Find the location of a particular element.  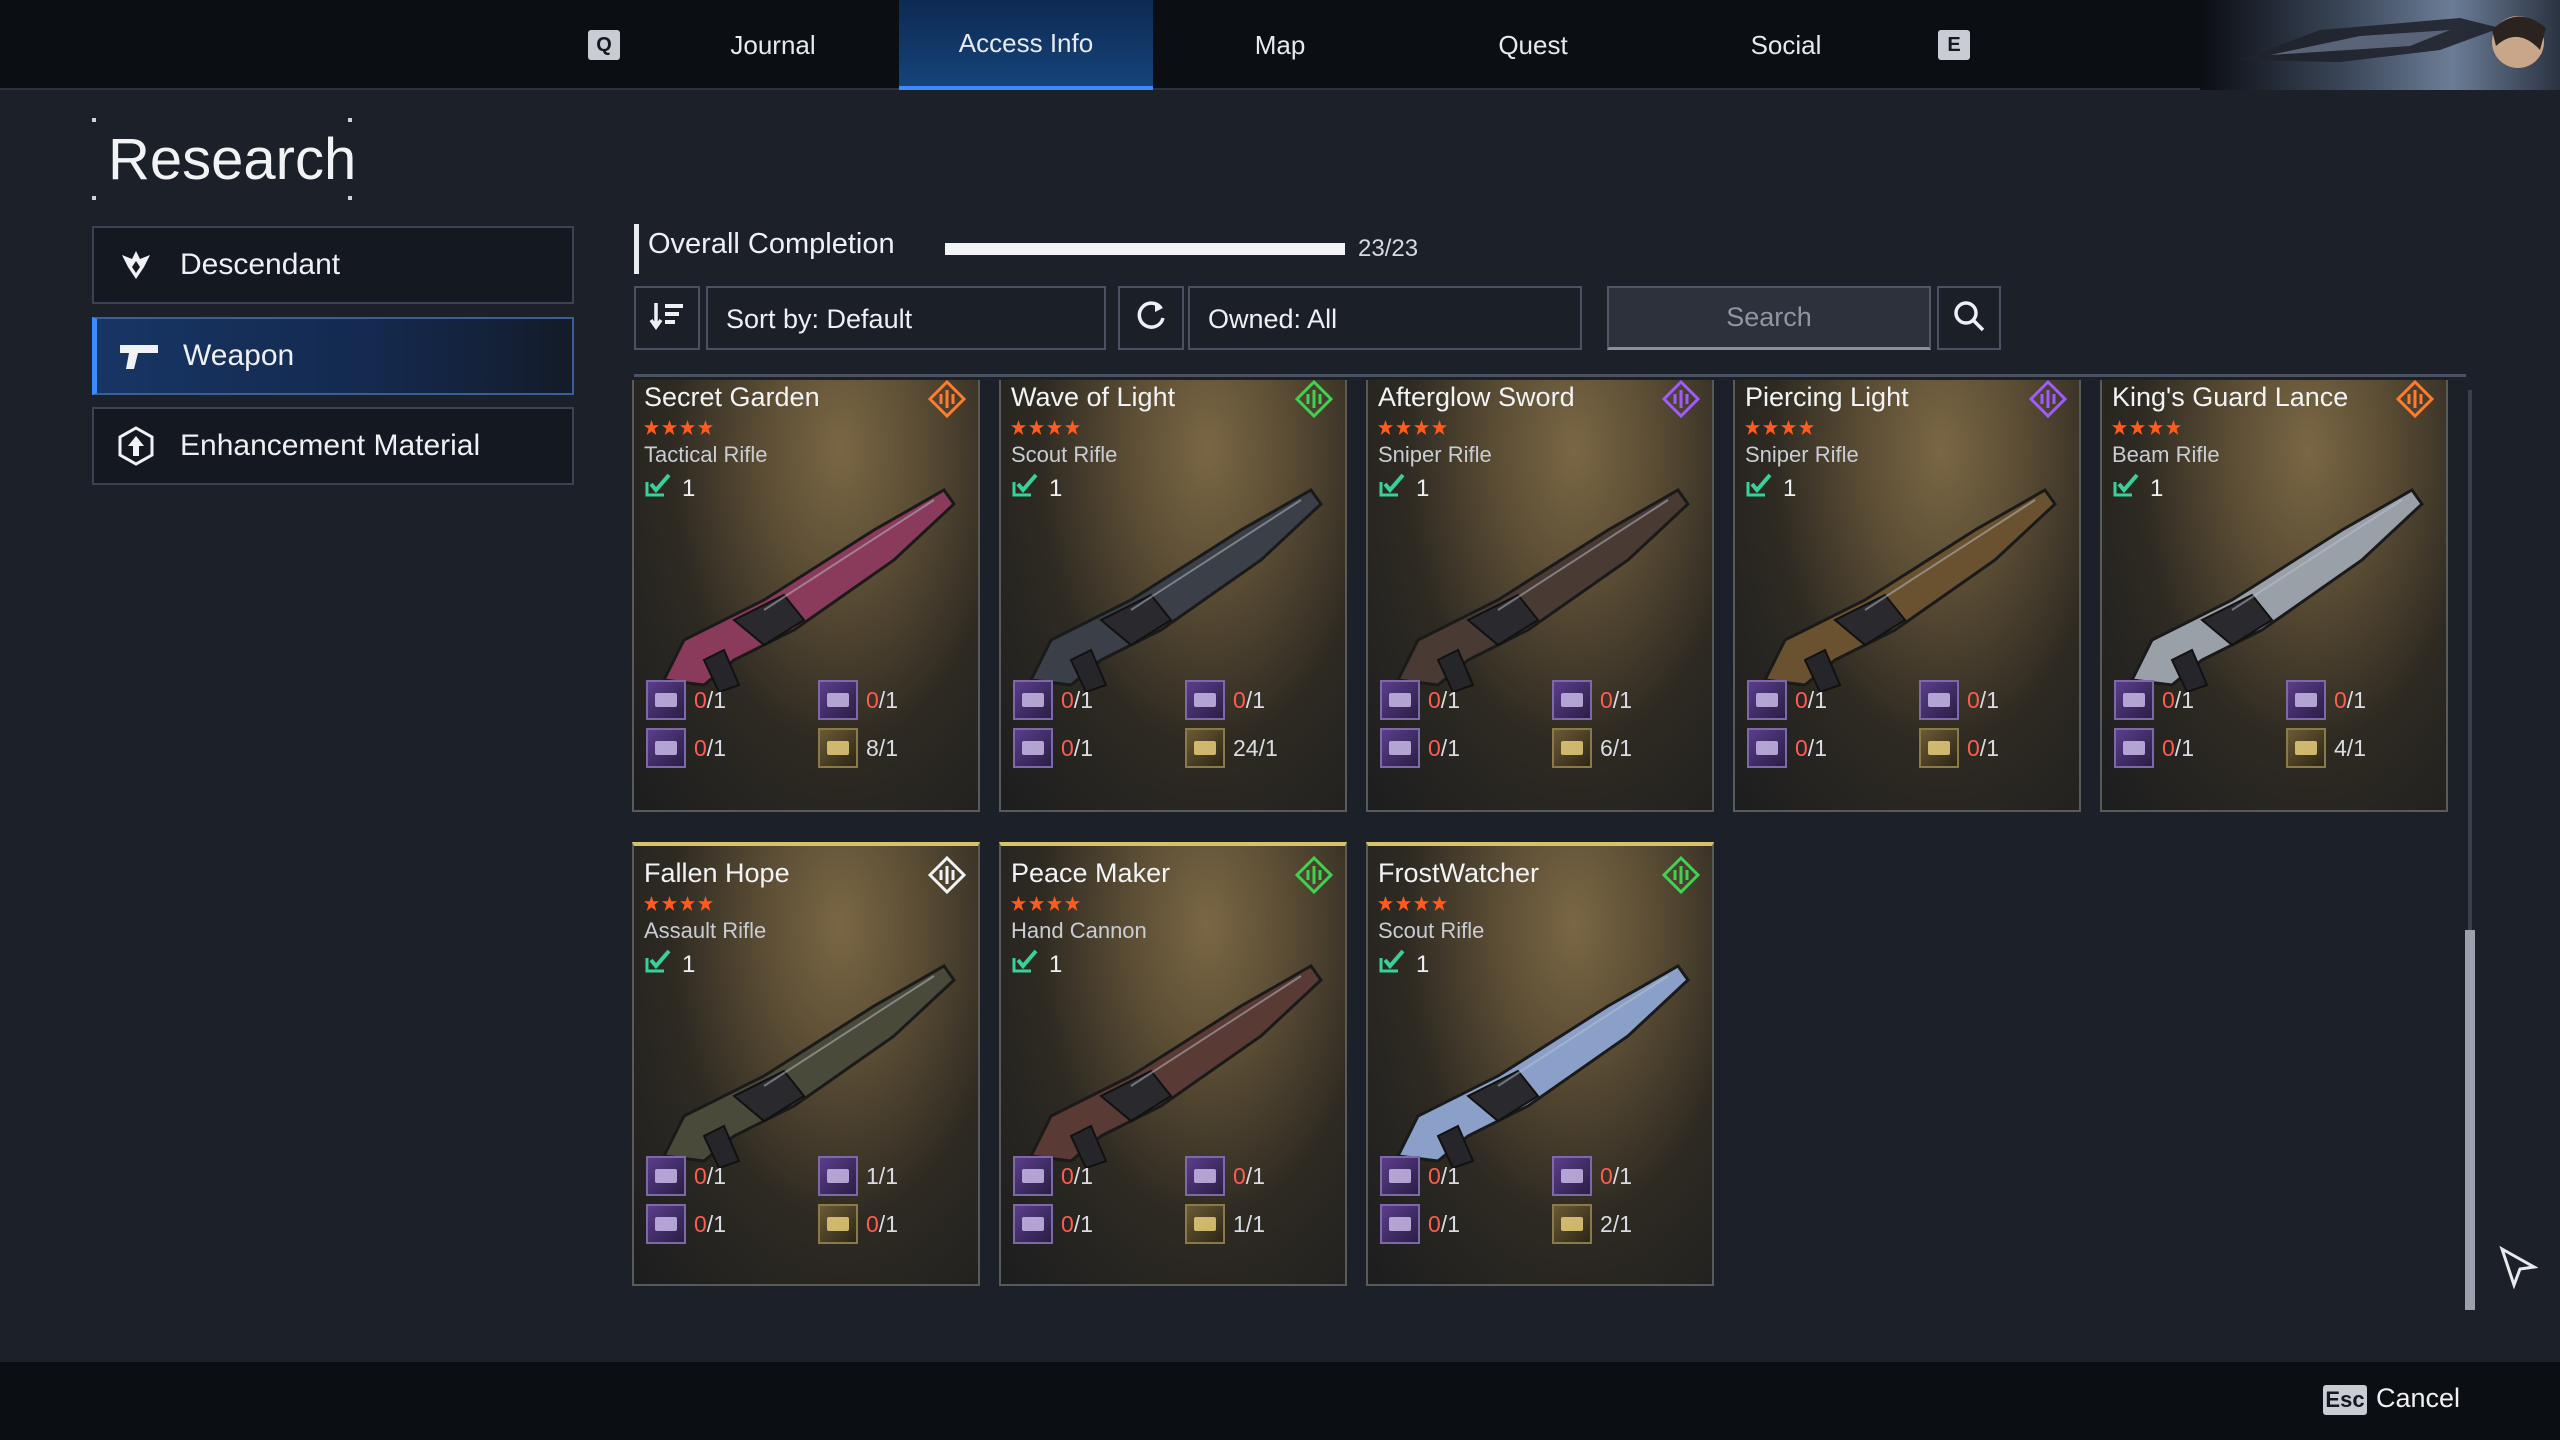

tab-map: Map is located at coordinates (1280, 45).